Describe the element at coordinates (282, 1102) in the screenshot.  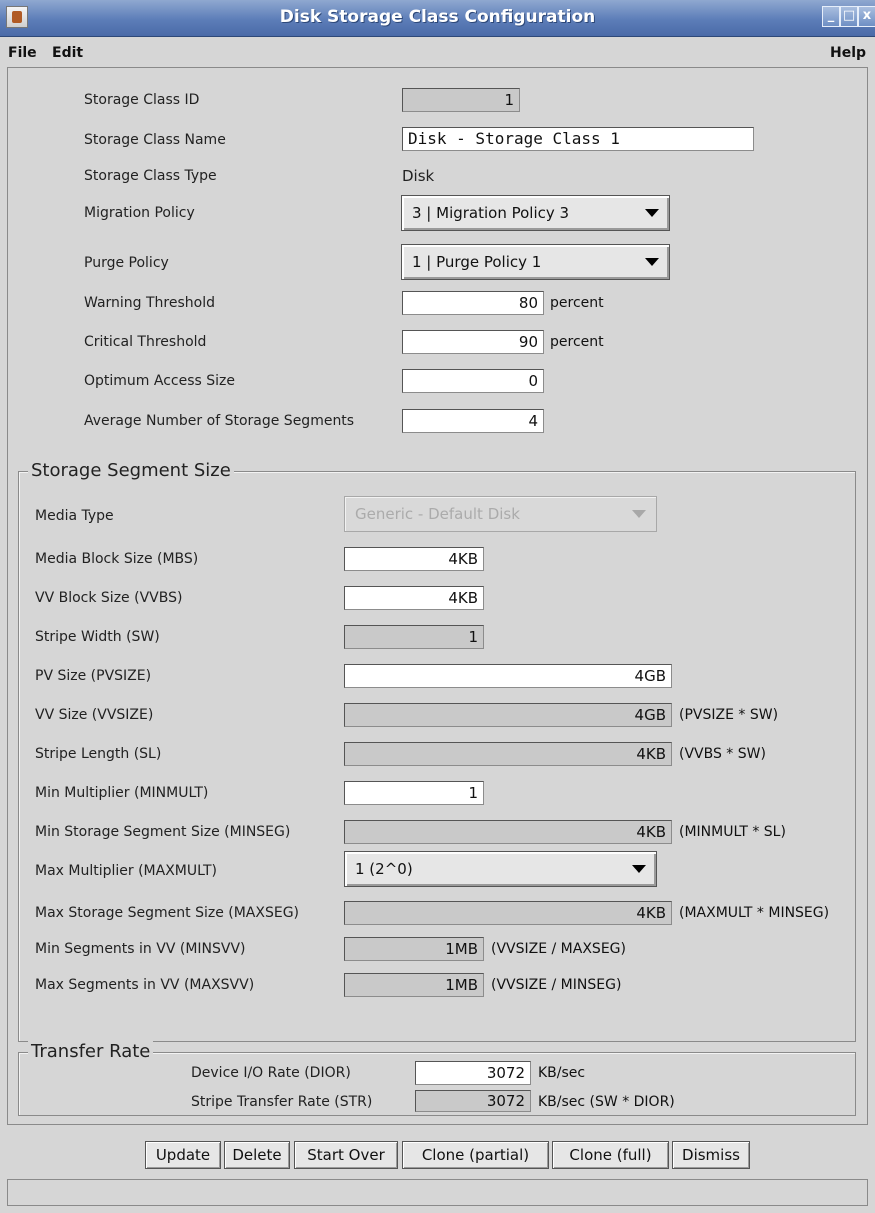
I see `str-label: Stripe Transfer Rate (STR)` at that location.